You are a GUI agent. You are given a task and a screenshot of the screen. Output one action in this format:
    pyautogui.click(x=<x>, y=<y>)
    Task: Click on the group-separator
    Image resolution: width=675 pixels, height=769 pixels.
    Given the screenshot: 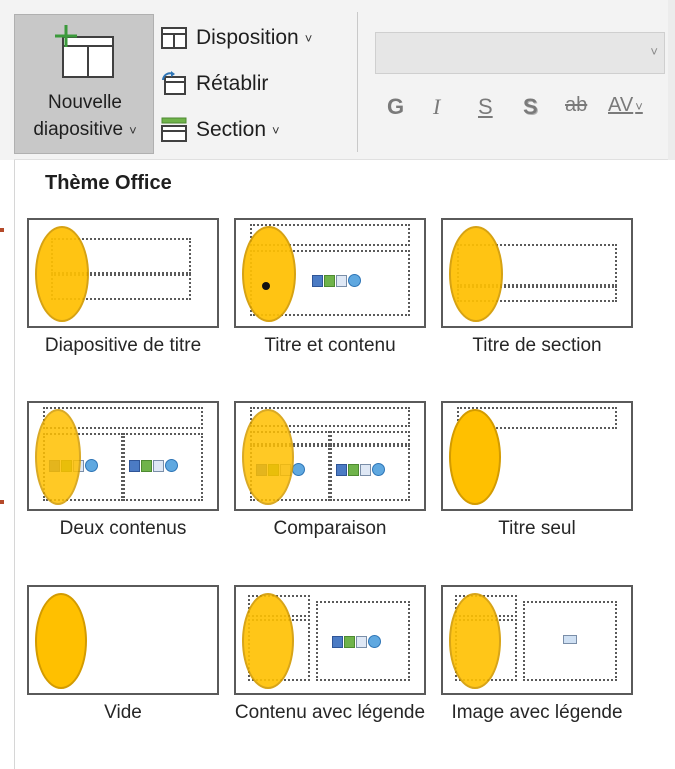 What is the action you would take?
    pyautogui.click(x=357, y=82)
    